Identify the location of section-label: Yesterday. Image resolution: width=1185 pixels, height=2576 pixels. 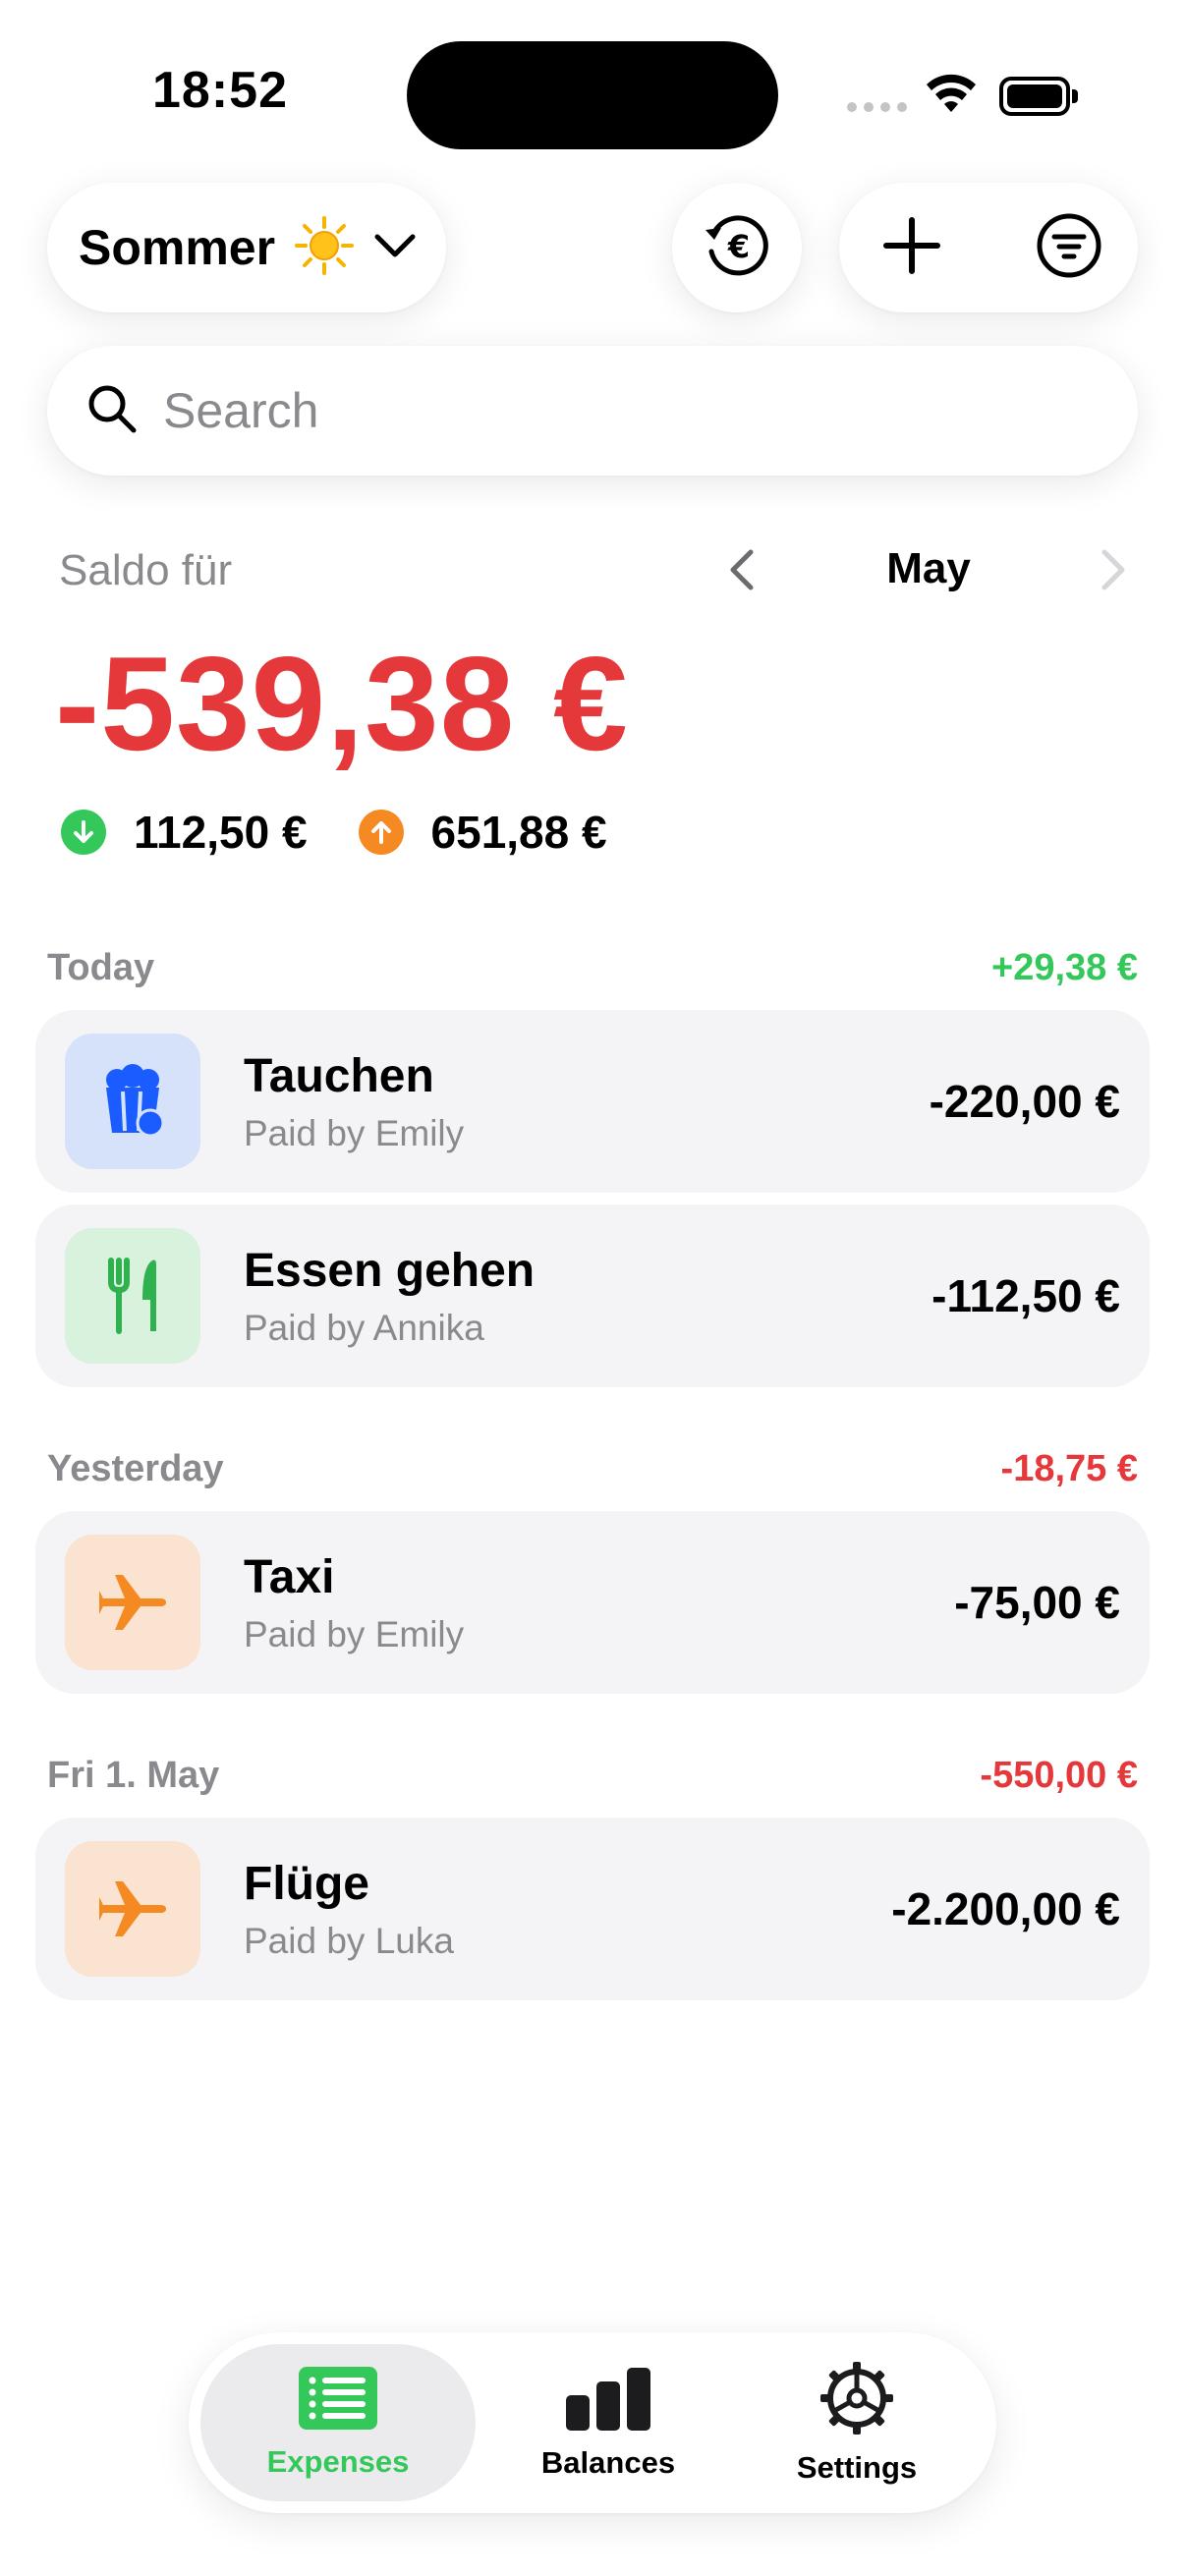
(136, 1468).